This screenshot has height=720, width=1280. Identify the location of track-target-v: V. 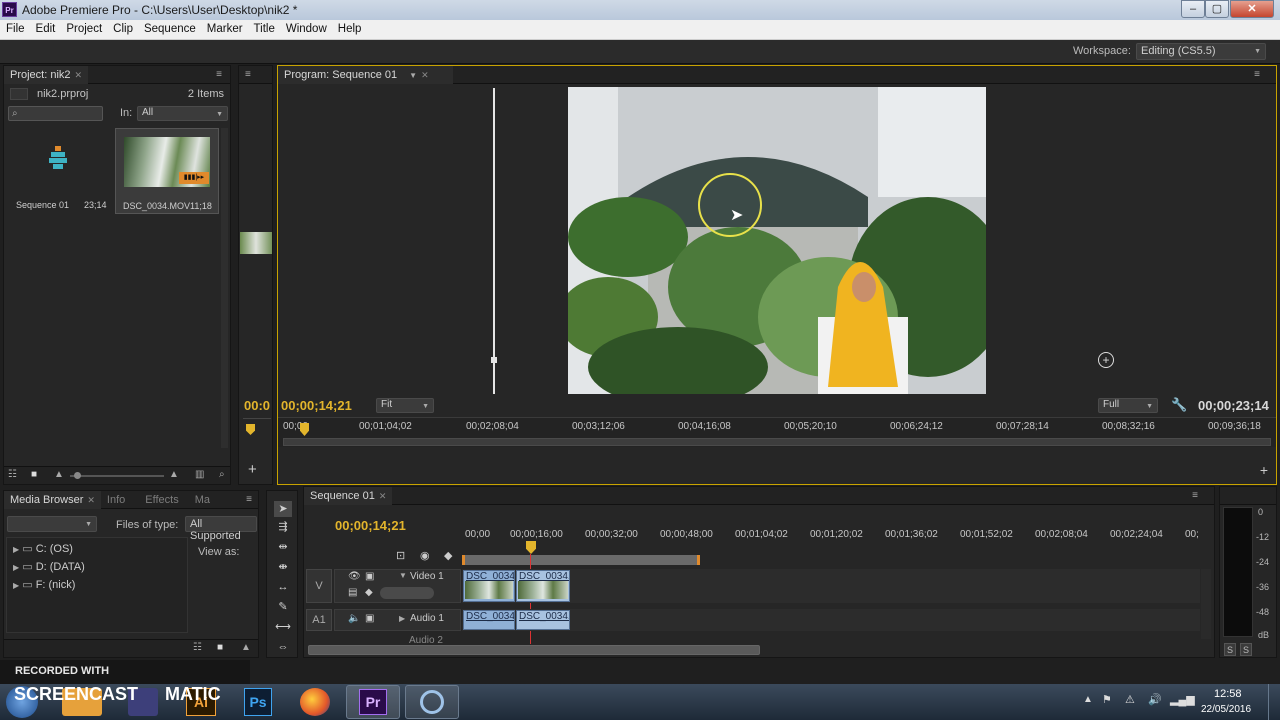
(319, 586).